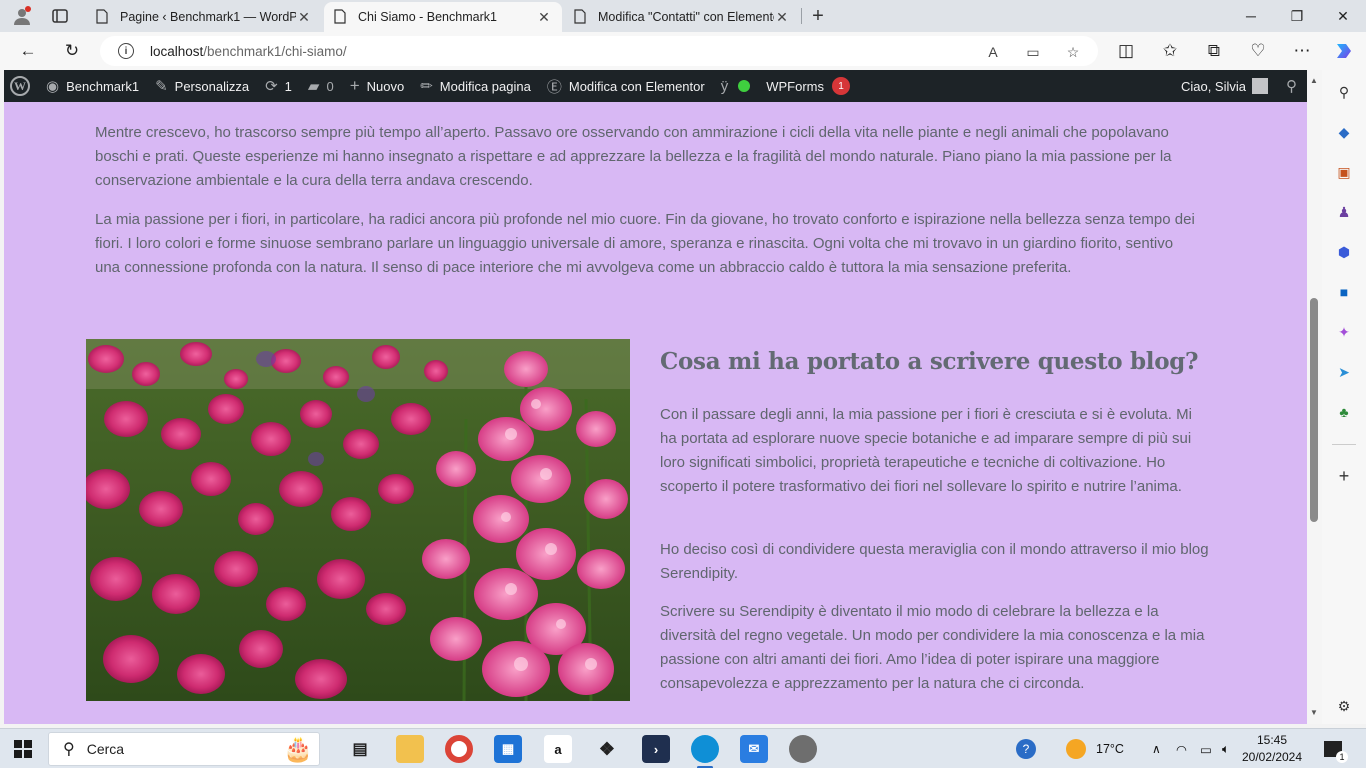 This screenshot has height=768, width=1366. Describe the element at coordinates (443, 17) in the screenshot. I see `tab-chi-siamo: Chi Siamo - Benchmark1 ✕` at that location.